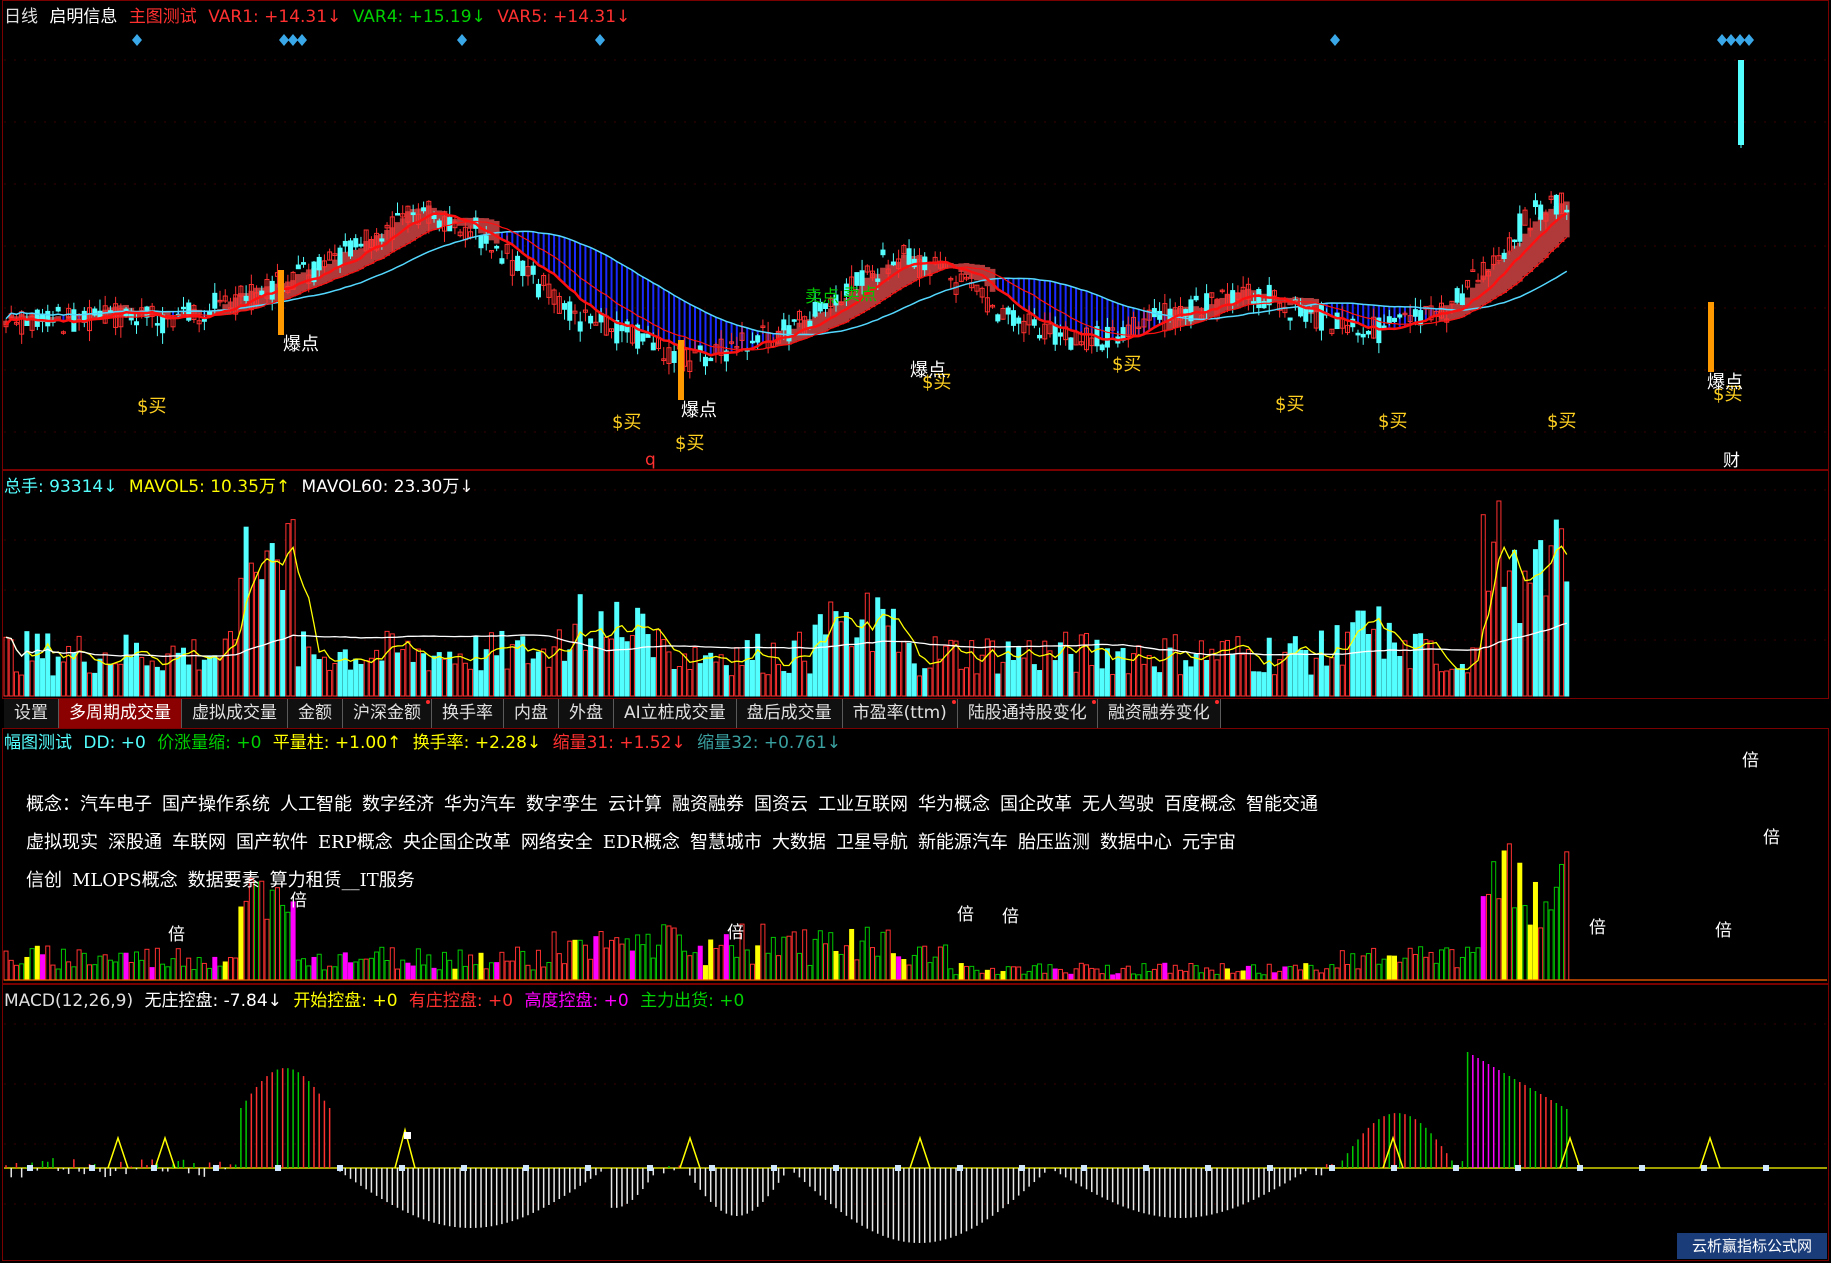 The image size is (1831, 1263). I want to click on tab-8: AI立桩成交量, so click(675, 713).